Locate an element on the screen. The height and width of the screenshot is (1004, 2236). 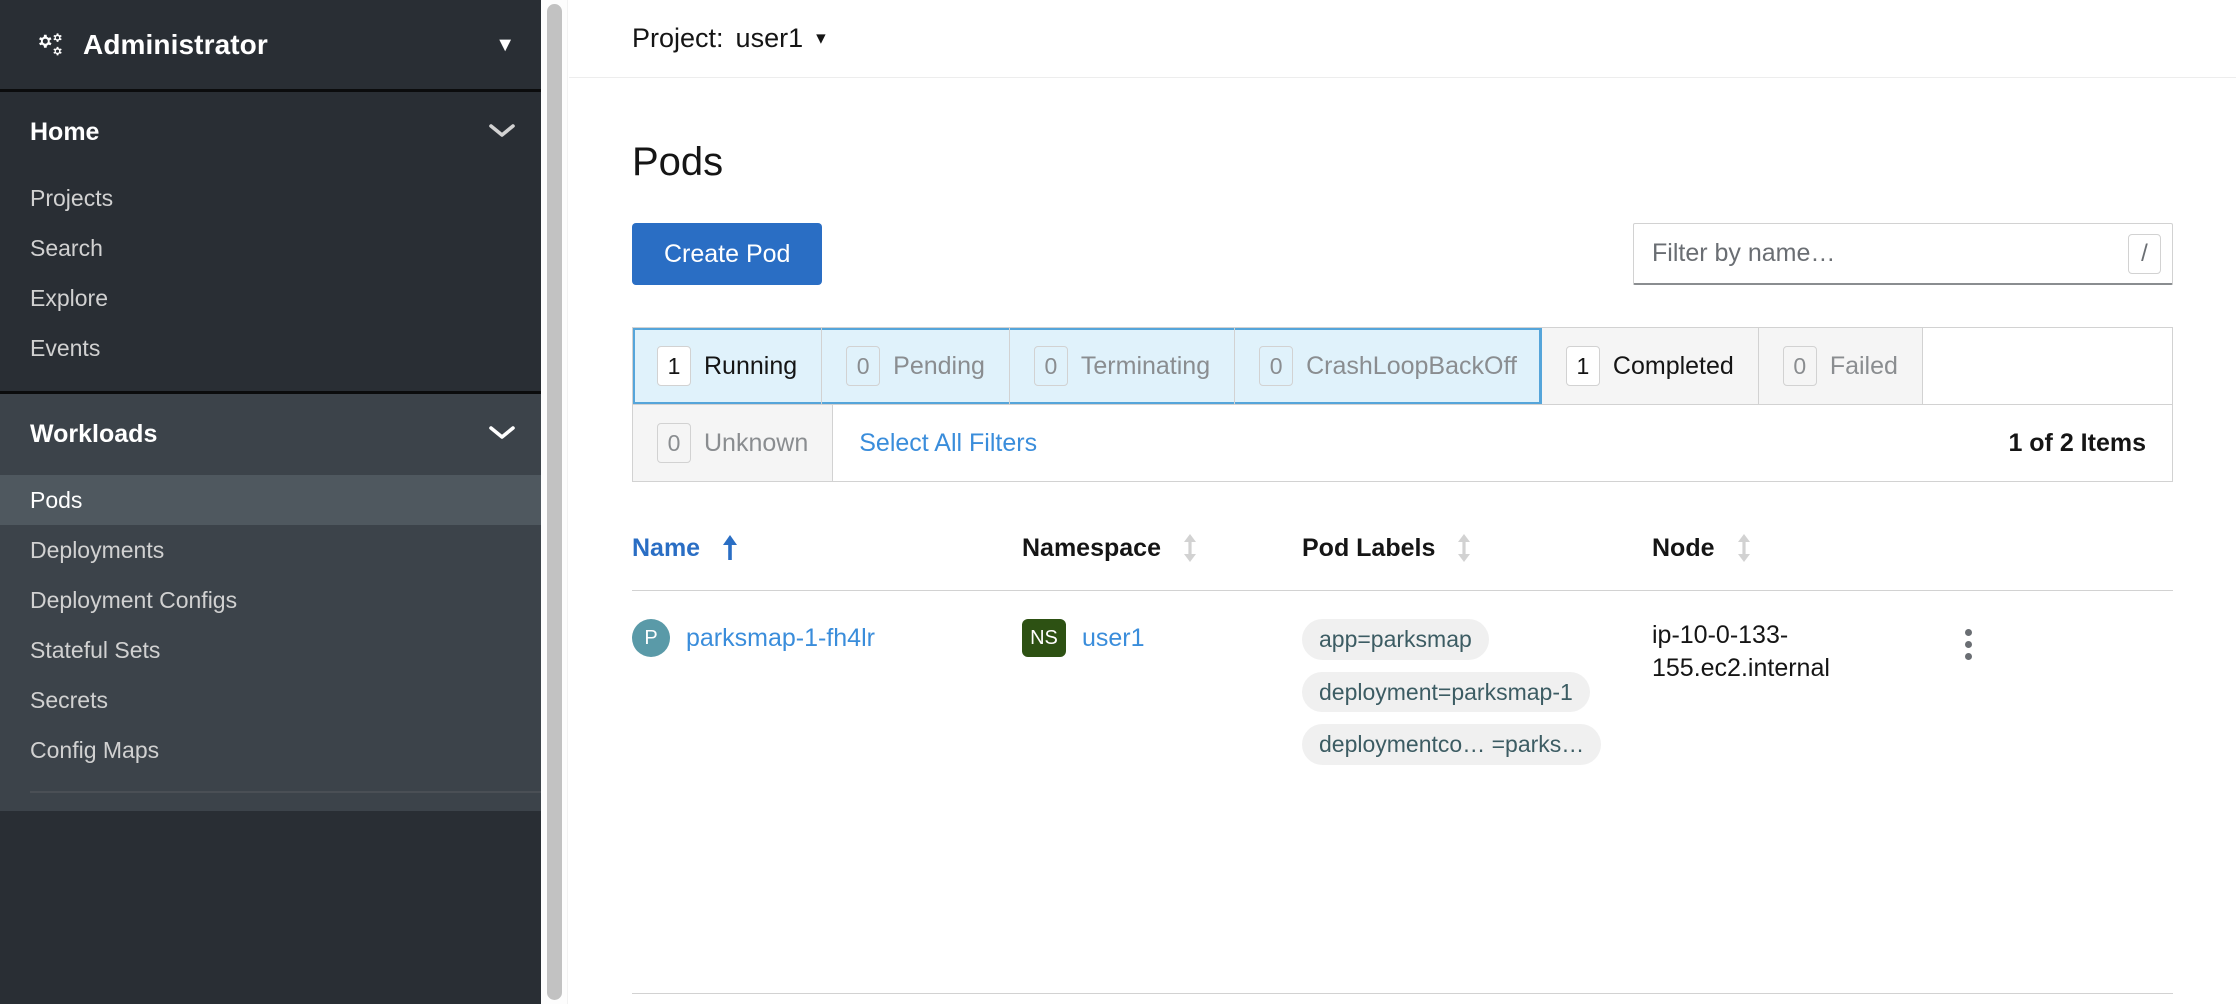
cell-name: P parksmap-1-fh4lr is located at coordinates (827, 638).